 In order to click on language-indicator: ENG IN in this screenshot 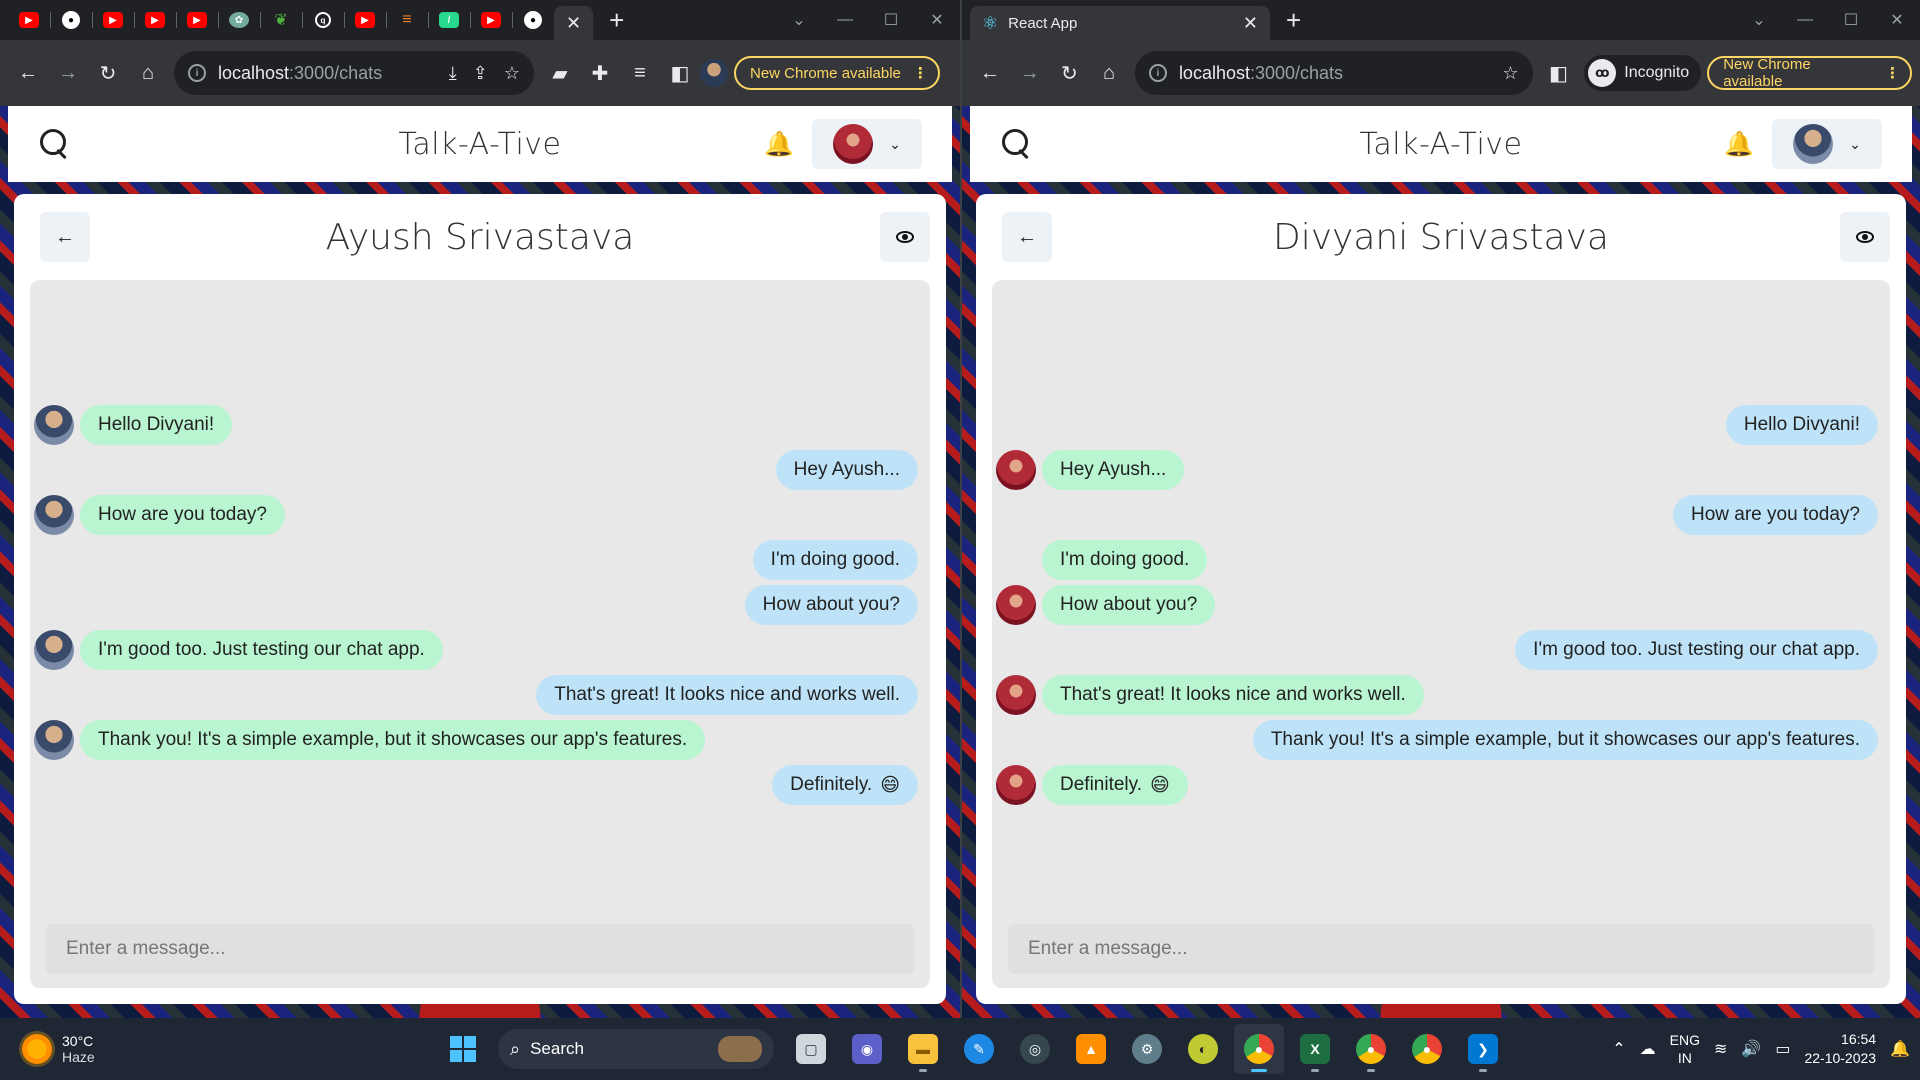, I will do `click(1685, 1049)`.